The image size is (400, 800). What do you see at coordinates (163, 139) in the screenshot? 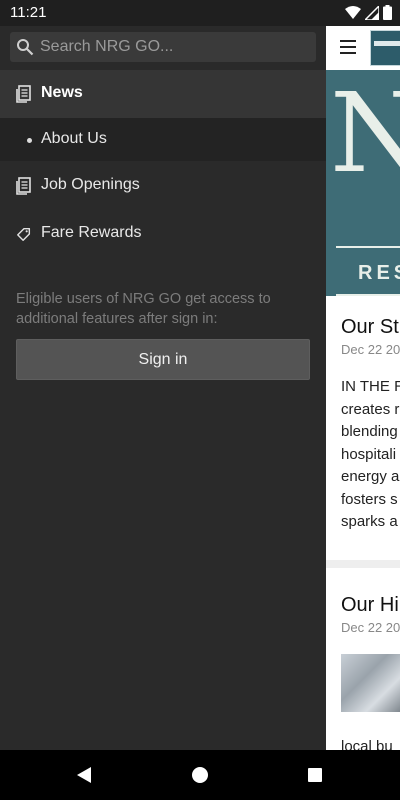
I see `drawer-item-about-us: About Us` at bounding box center [163, 139].